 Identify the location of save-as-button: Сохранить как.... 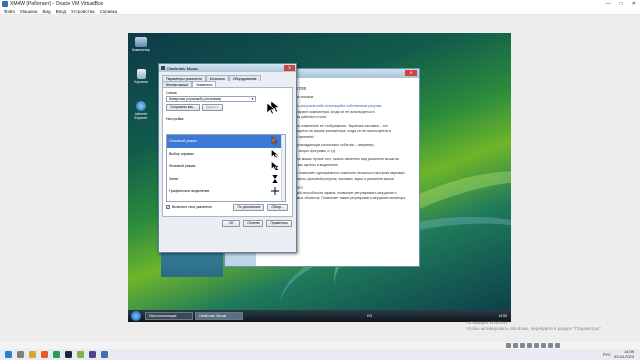
(183, 107).